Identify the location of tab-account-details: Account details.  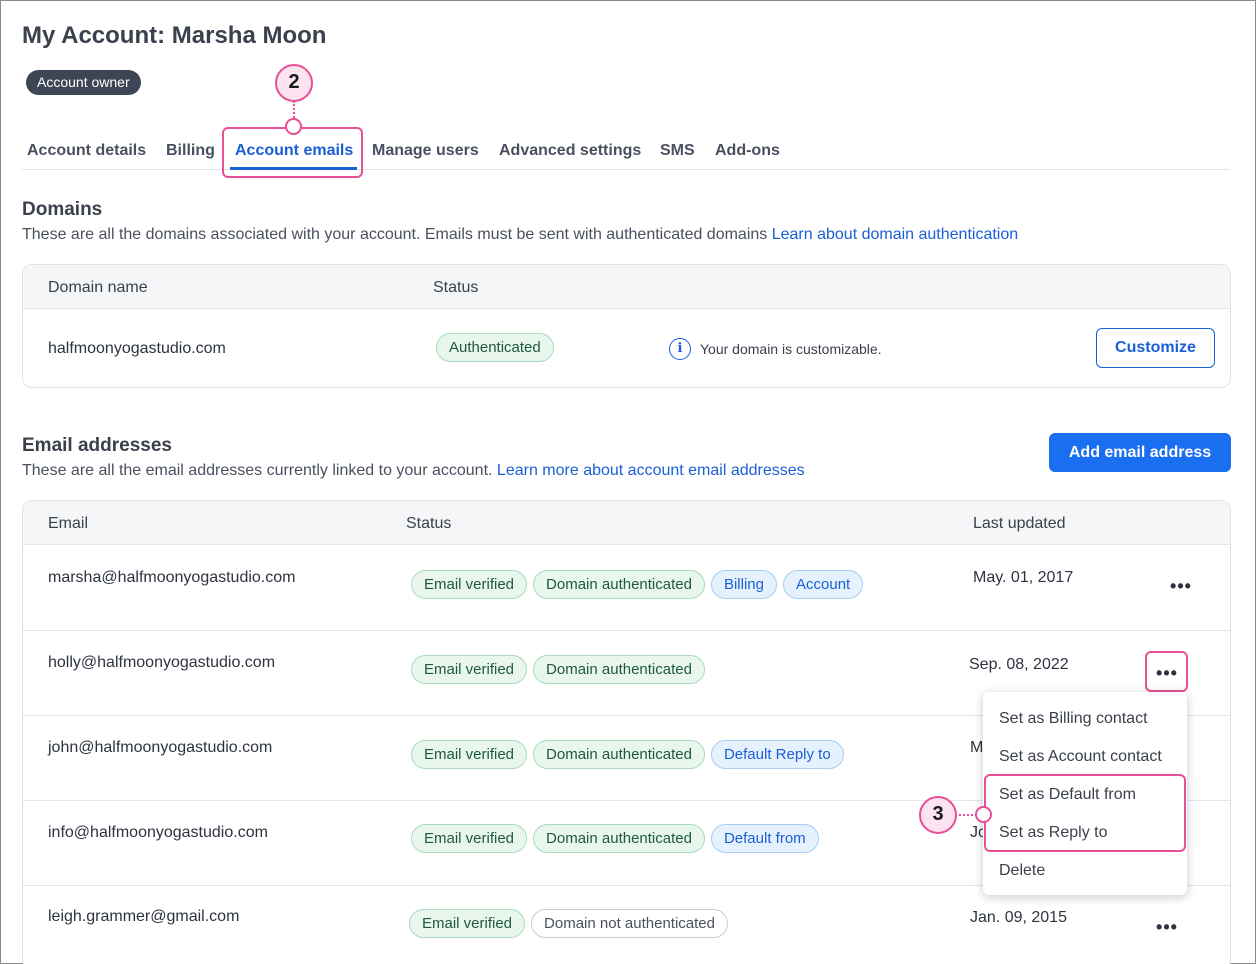
(86, 151).